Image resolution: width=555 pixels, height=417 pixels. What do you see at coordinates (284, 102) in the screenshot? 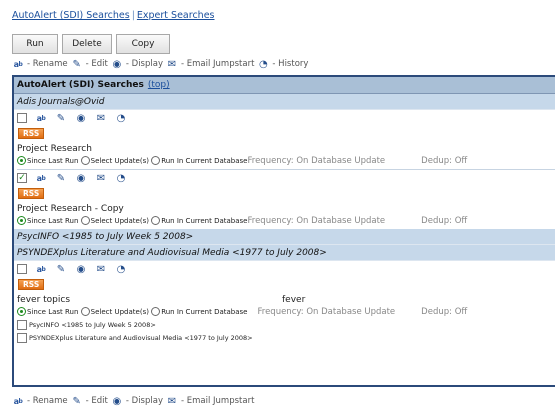
I see `database-header: Adis Journals@Ovid` at bounding box center [284, 102].